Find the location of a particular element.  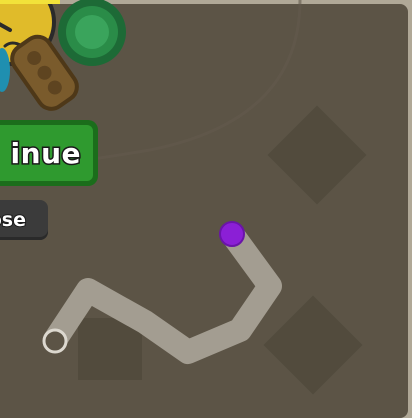

continue-button: inue is located at coordinates (49, 153).